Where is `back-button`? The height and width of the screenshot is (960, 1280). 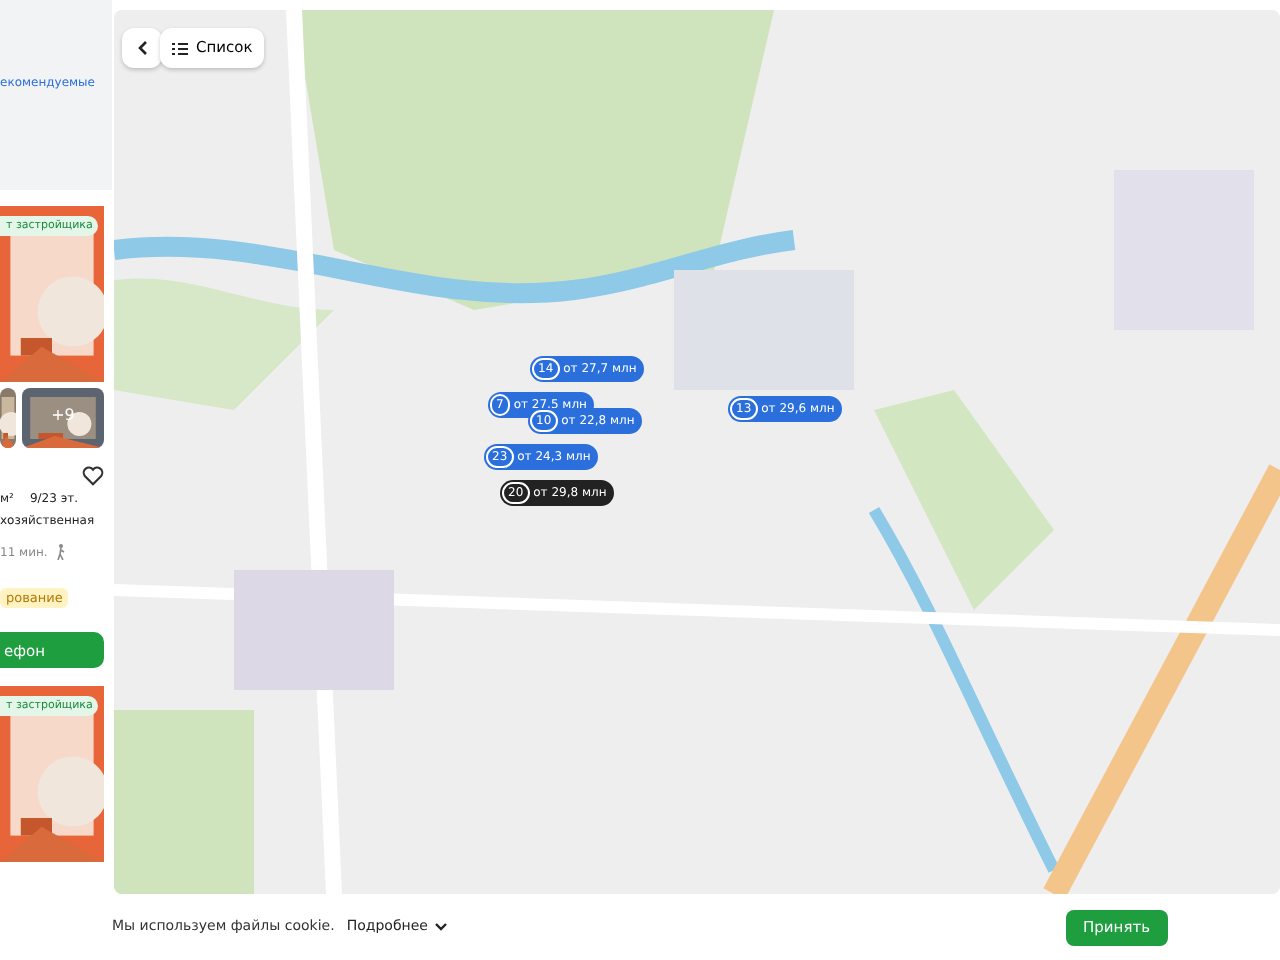 back-button is located at coordinates (142, 48).